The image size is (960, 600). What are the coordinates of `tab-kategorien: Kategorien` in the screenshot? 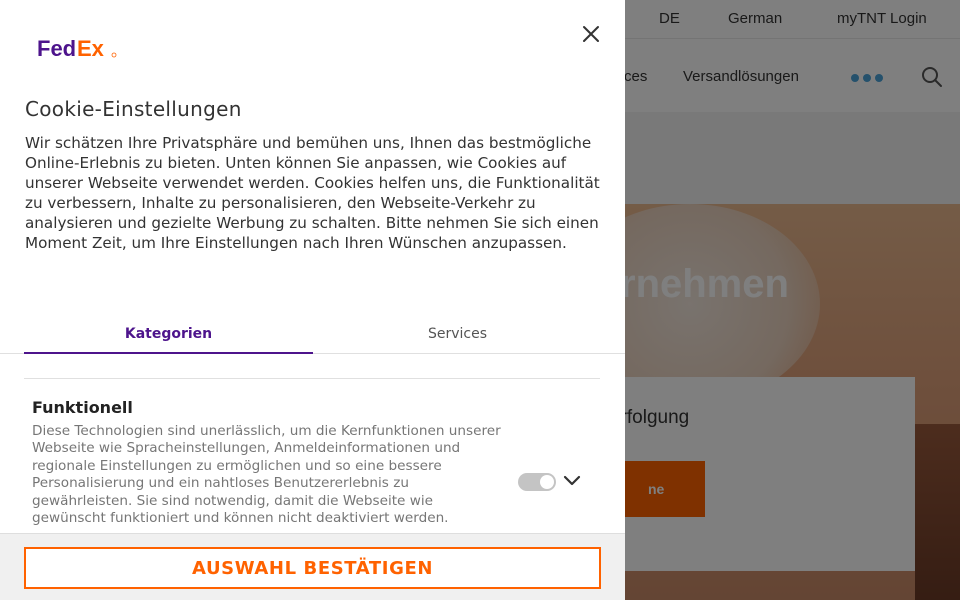 It's located at (168, 335).